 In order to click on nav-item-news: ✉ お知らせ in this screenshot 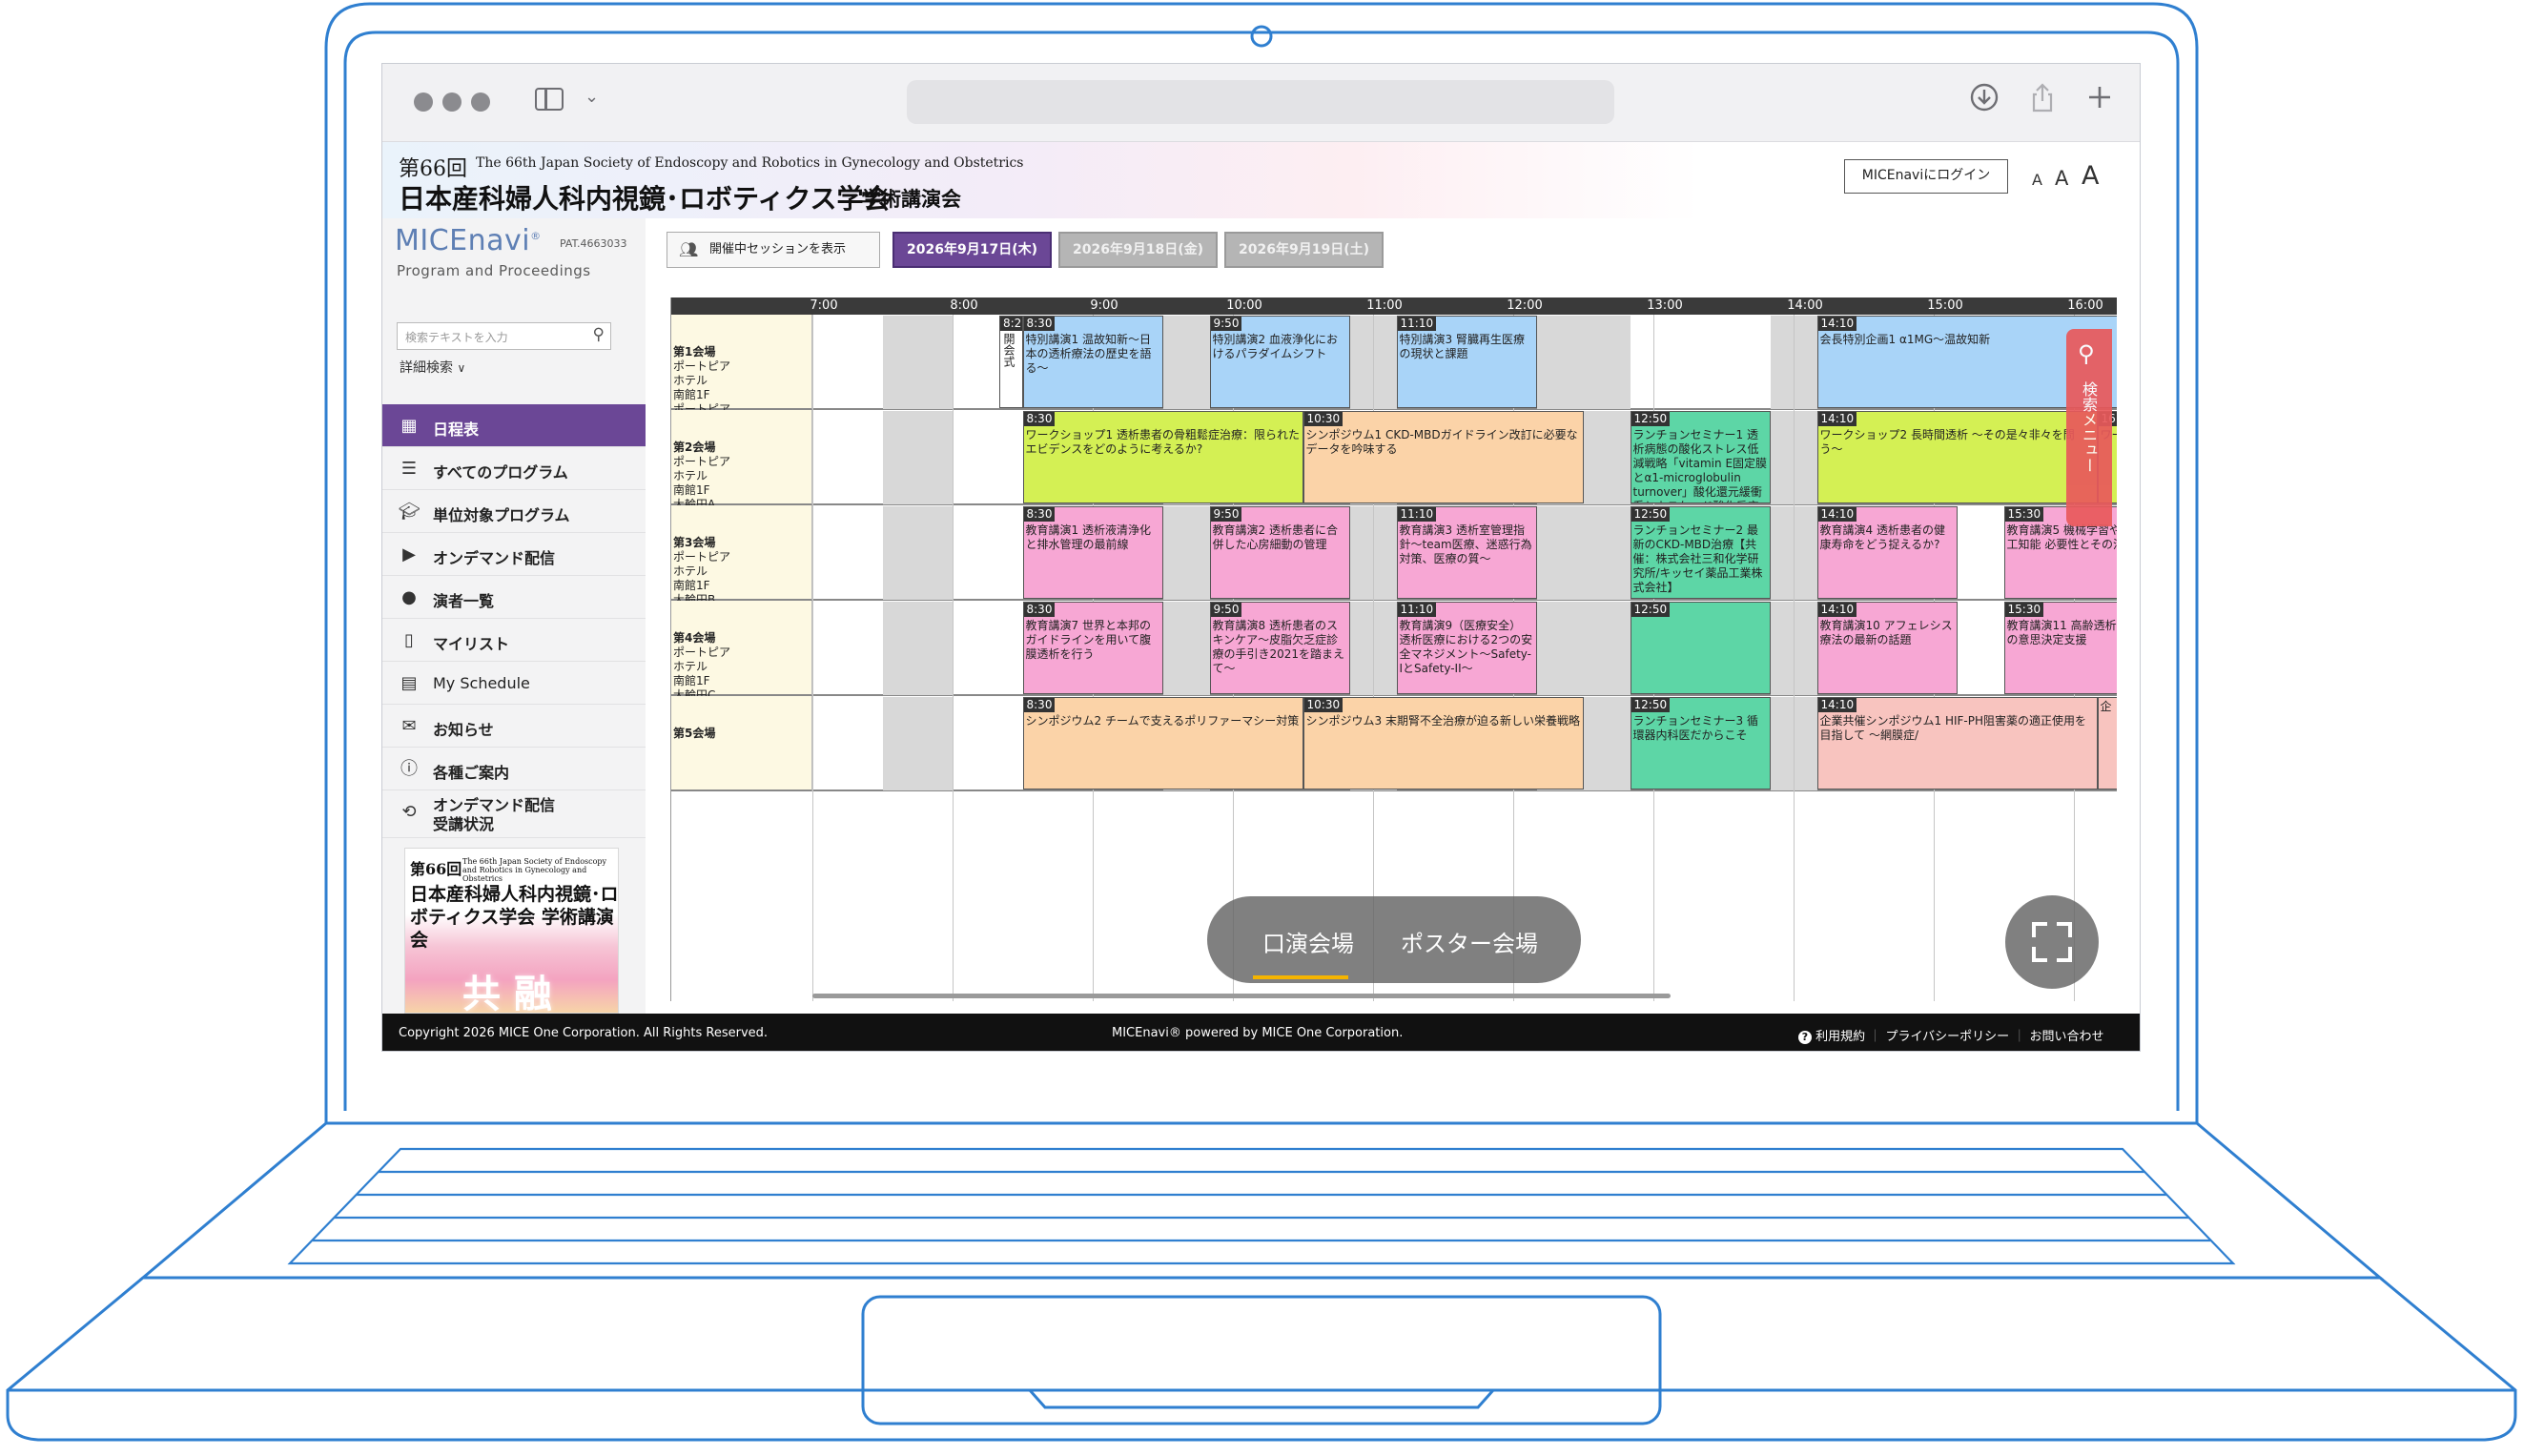, I will do `click(514, 726)`.